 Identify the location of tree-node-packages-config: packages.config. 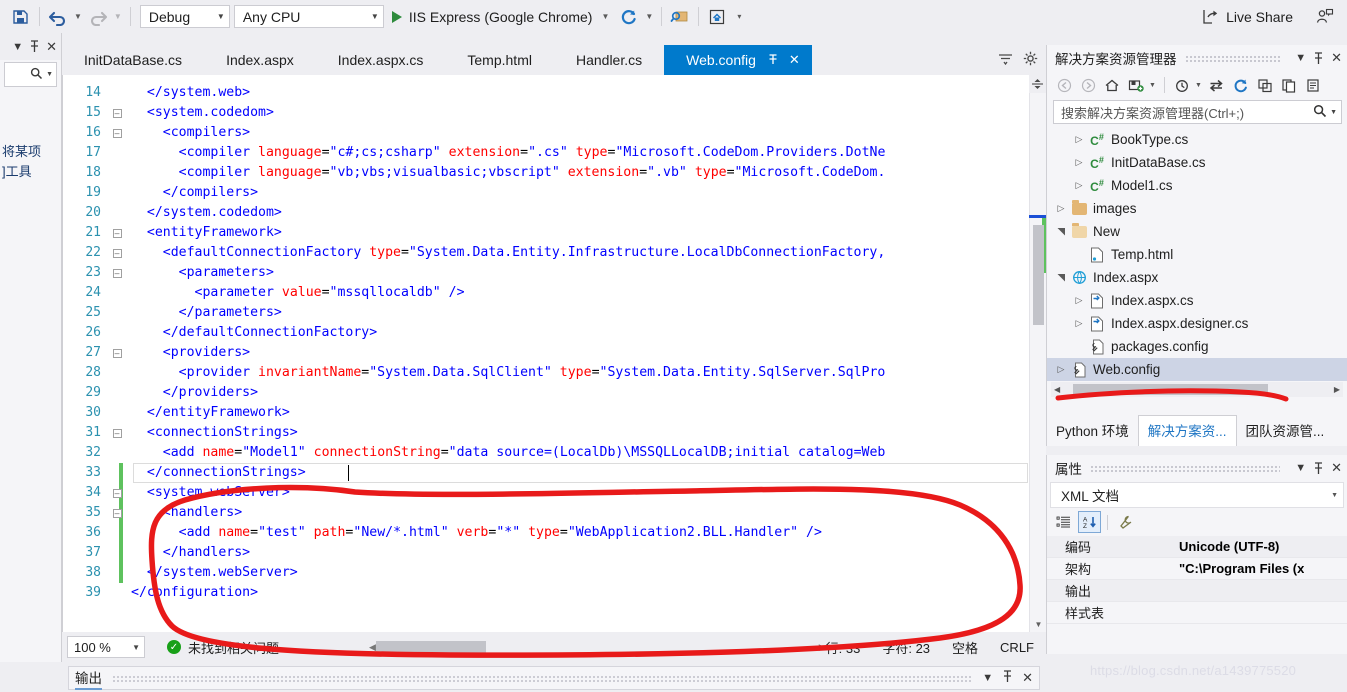
(1197, 346).